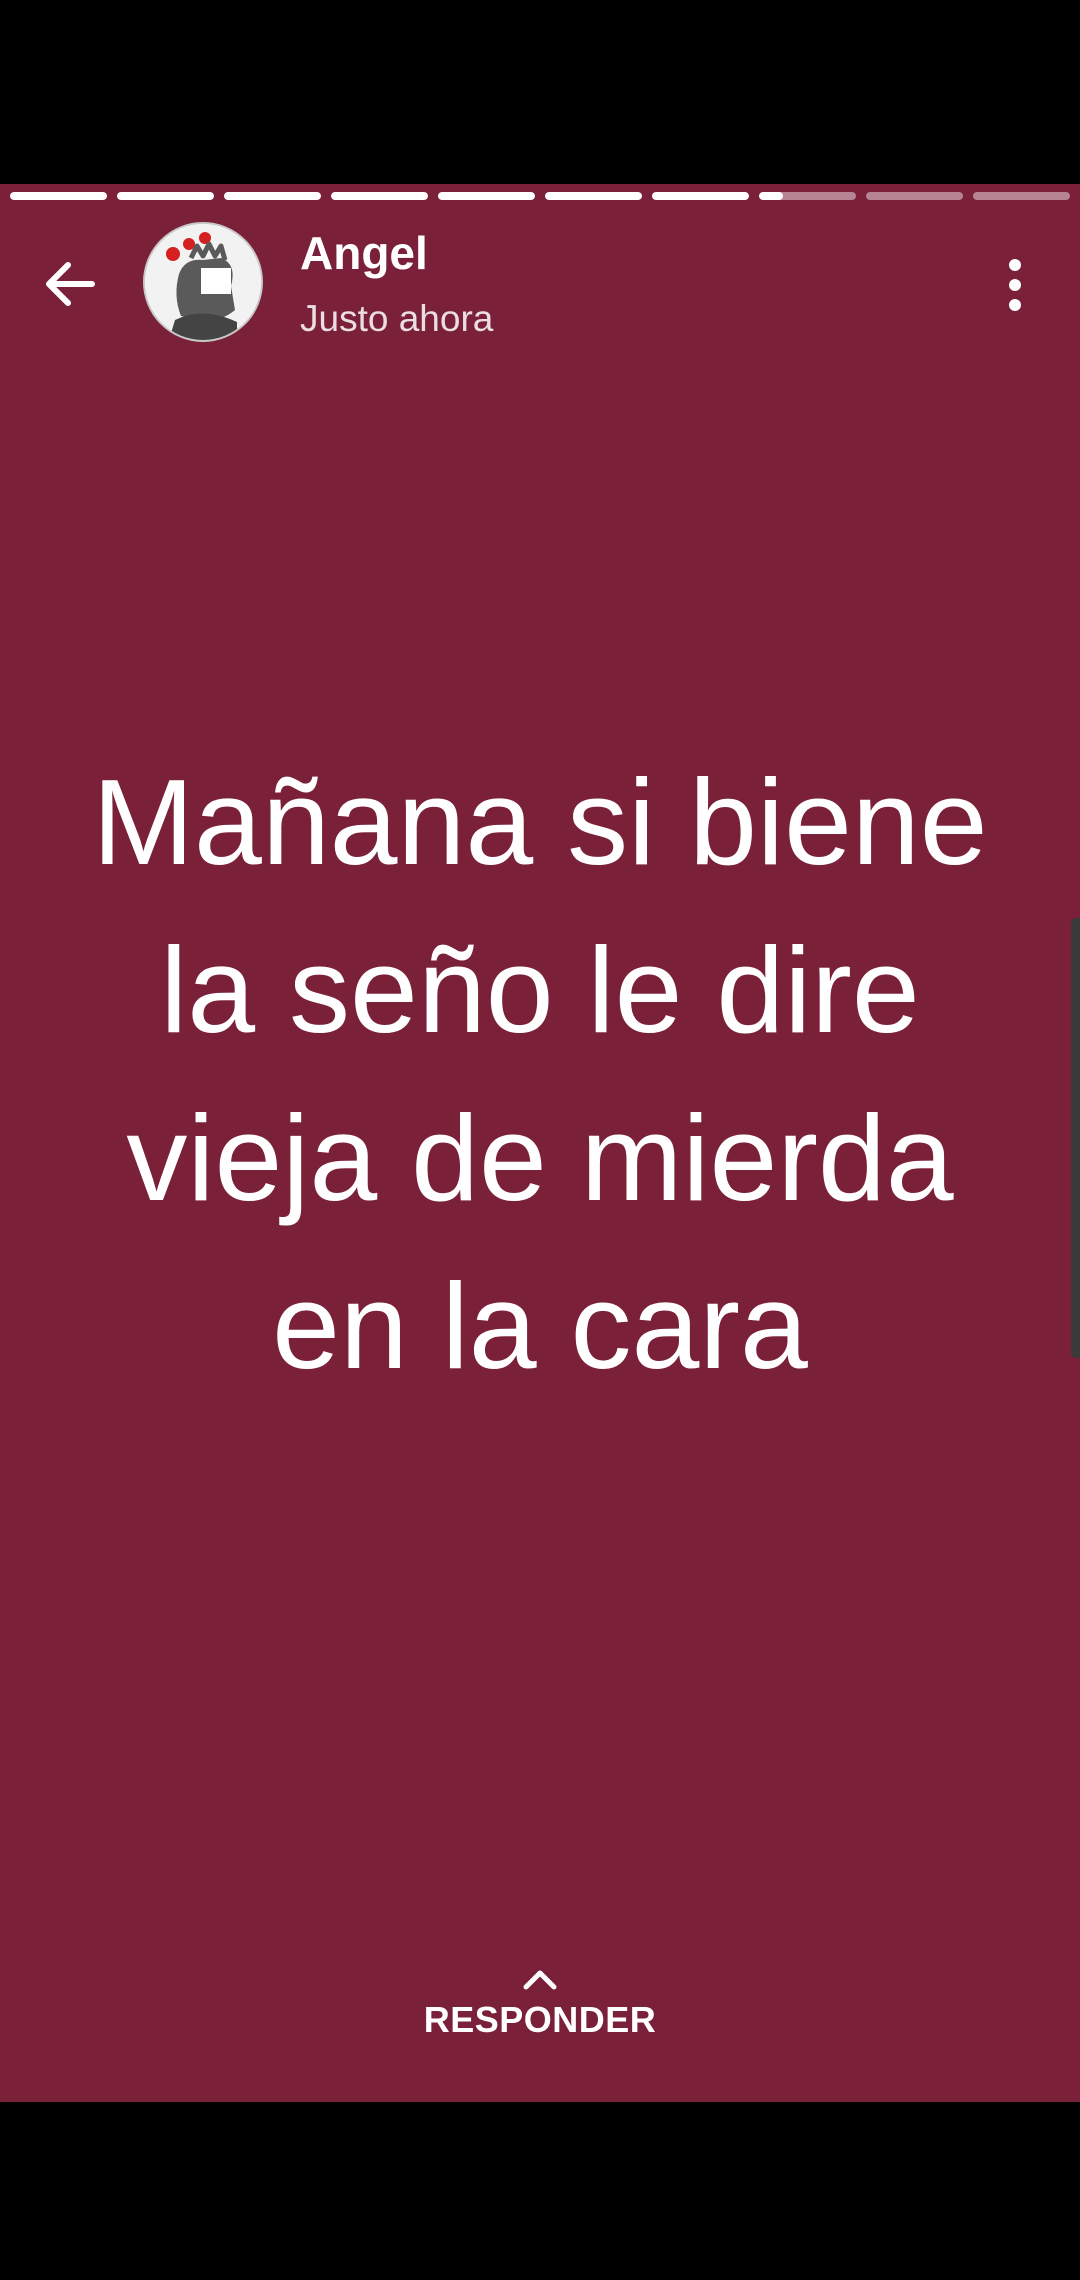 The height and width of the screenshot is (2280, 1080). What do you see at coordinates (364, 253) in the screenshot?
I see `story-author-name: Angel` at bounding box center [364, 253].